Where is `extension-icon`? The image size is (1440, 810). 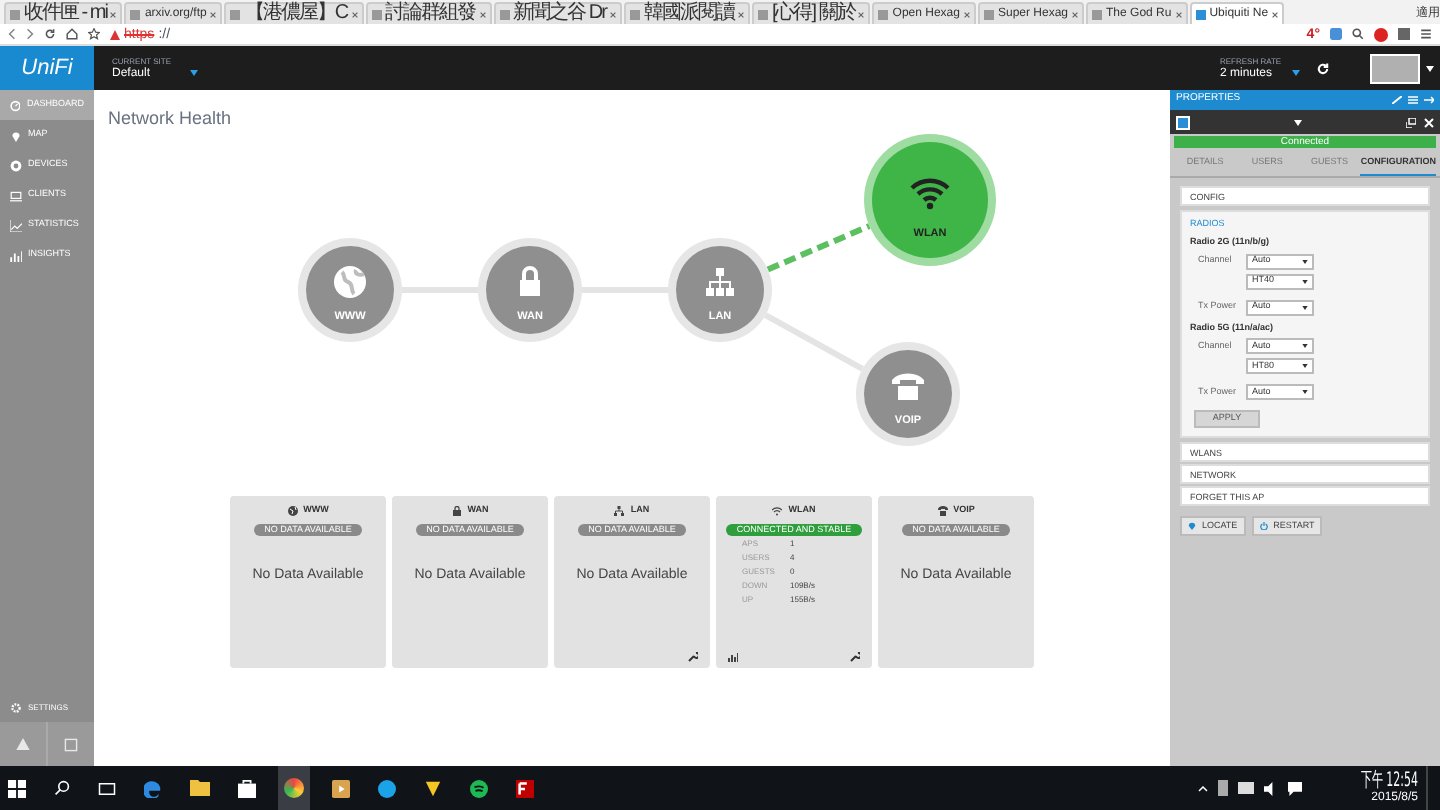
extension-icon is located at coordinates (1336, 34).